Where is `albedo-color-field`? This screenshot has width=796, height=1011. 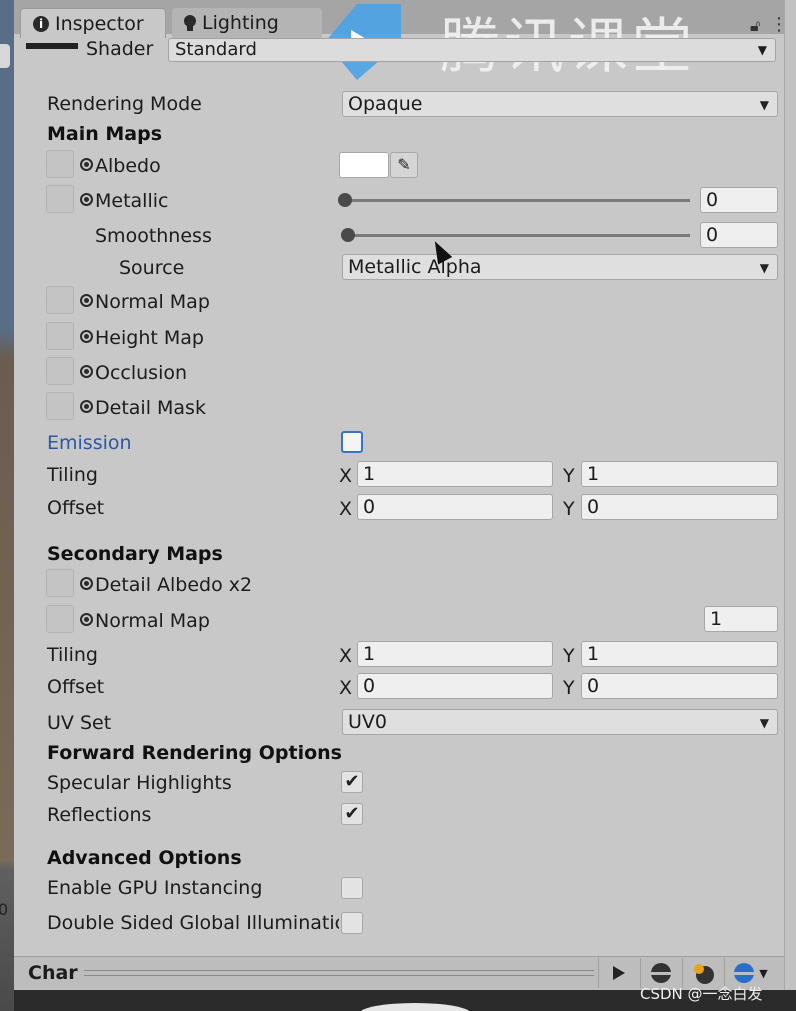
albedo-color-field is located at coordinates (364, 165).